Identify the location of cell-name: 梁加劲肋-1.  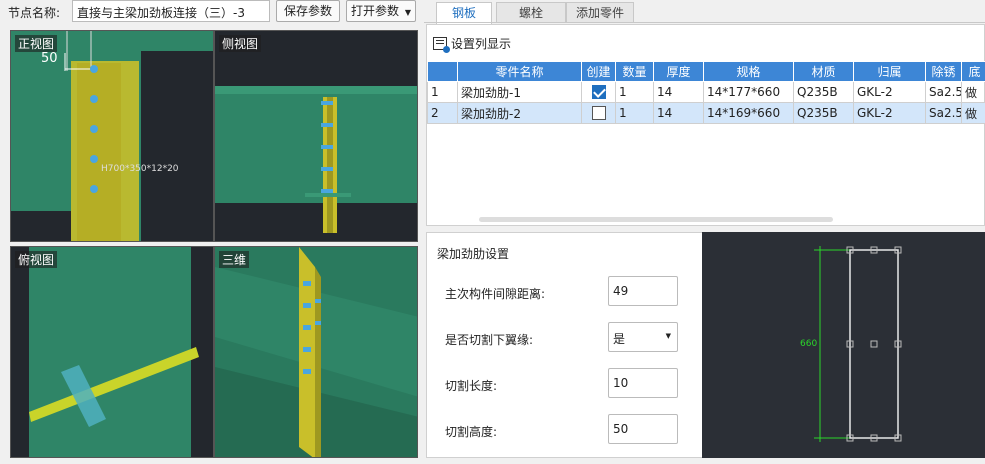
(519, 92).